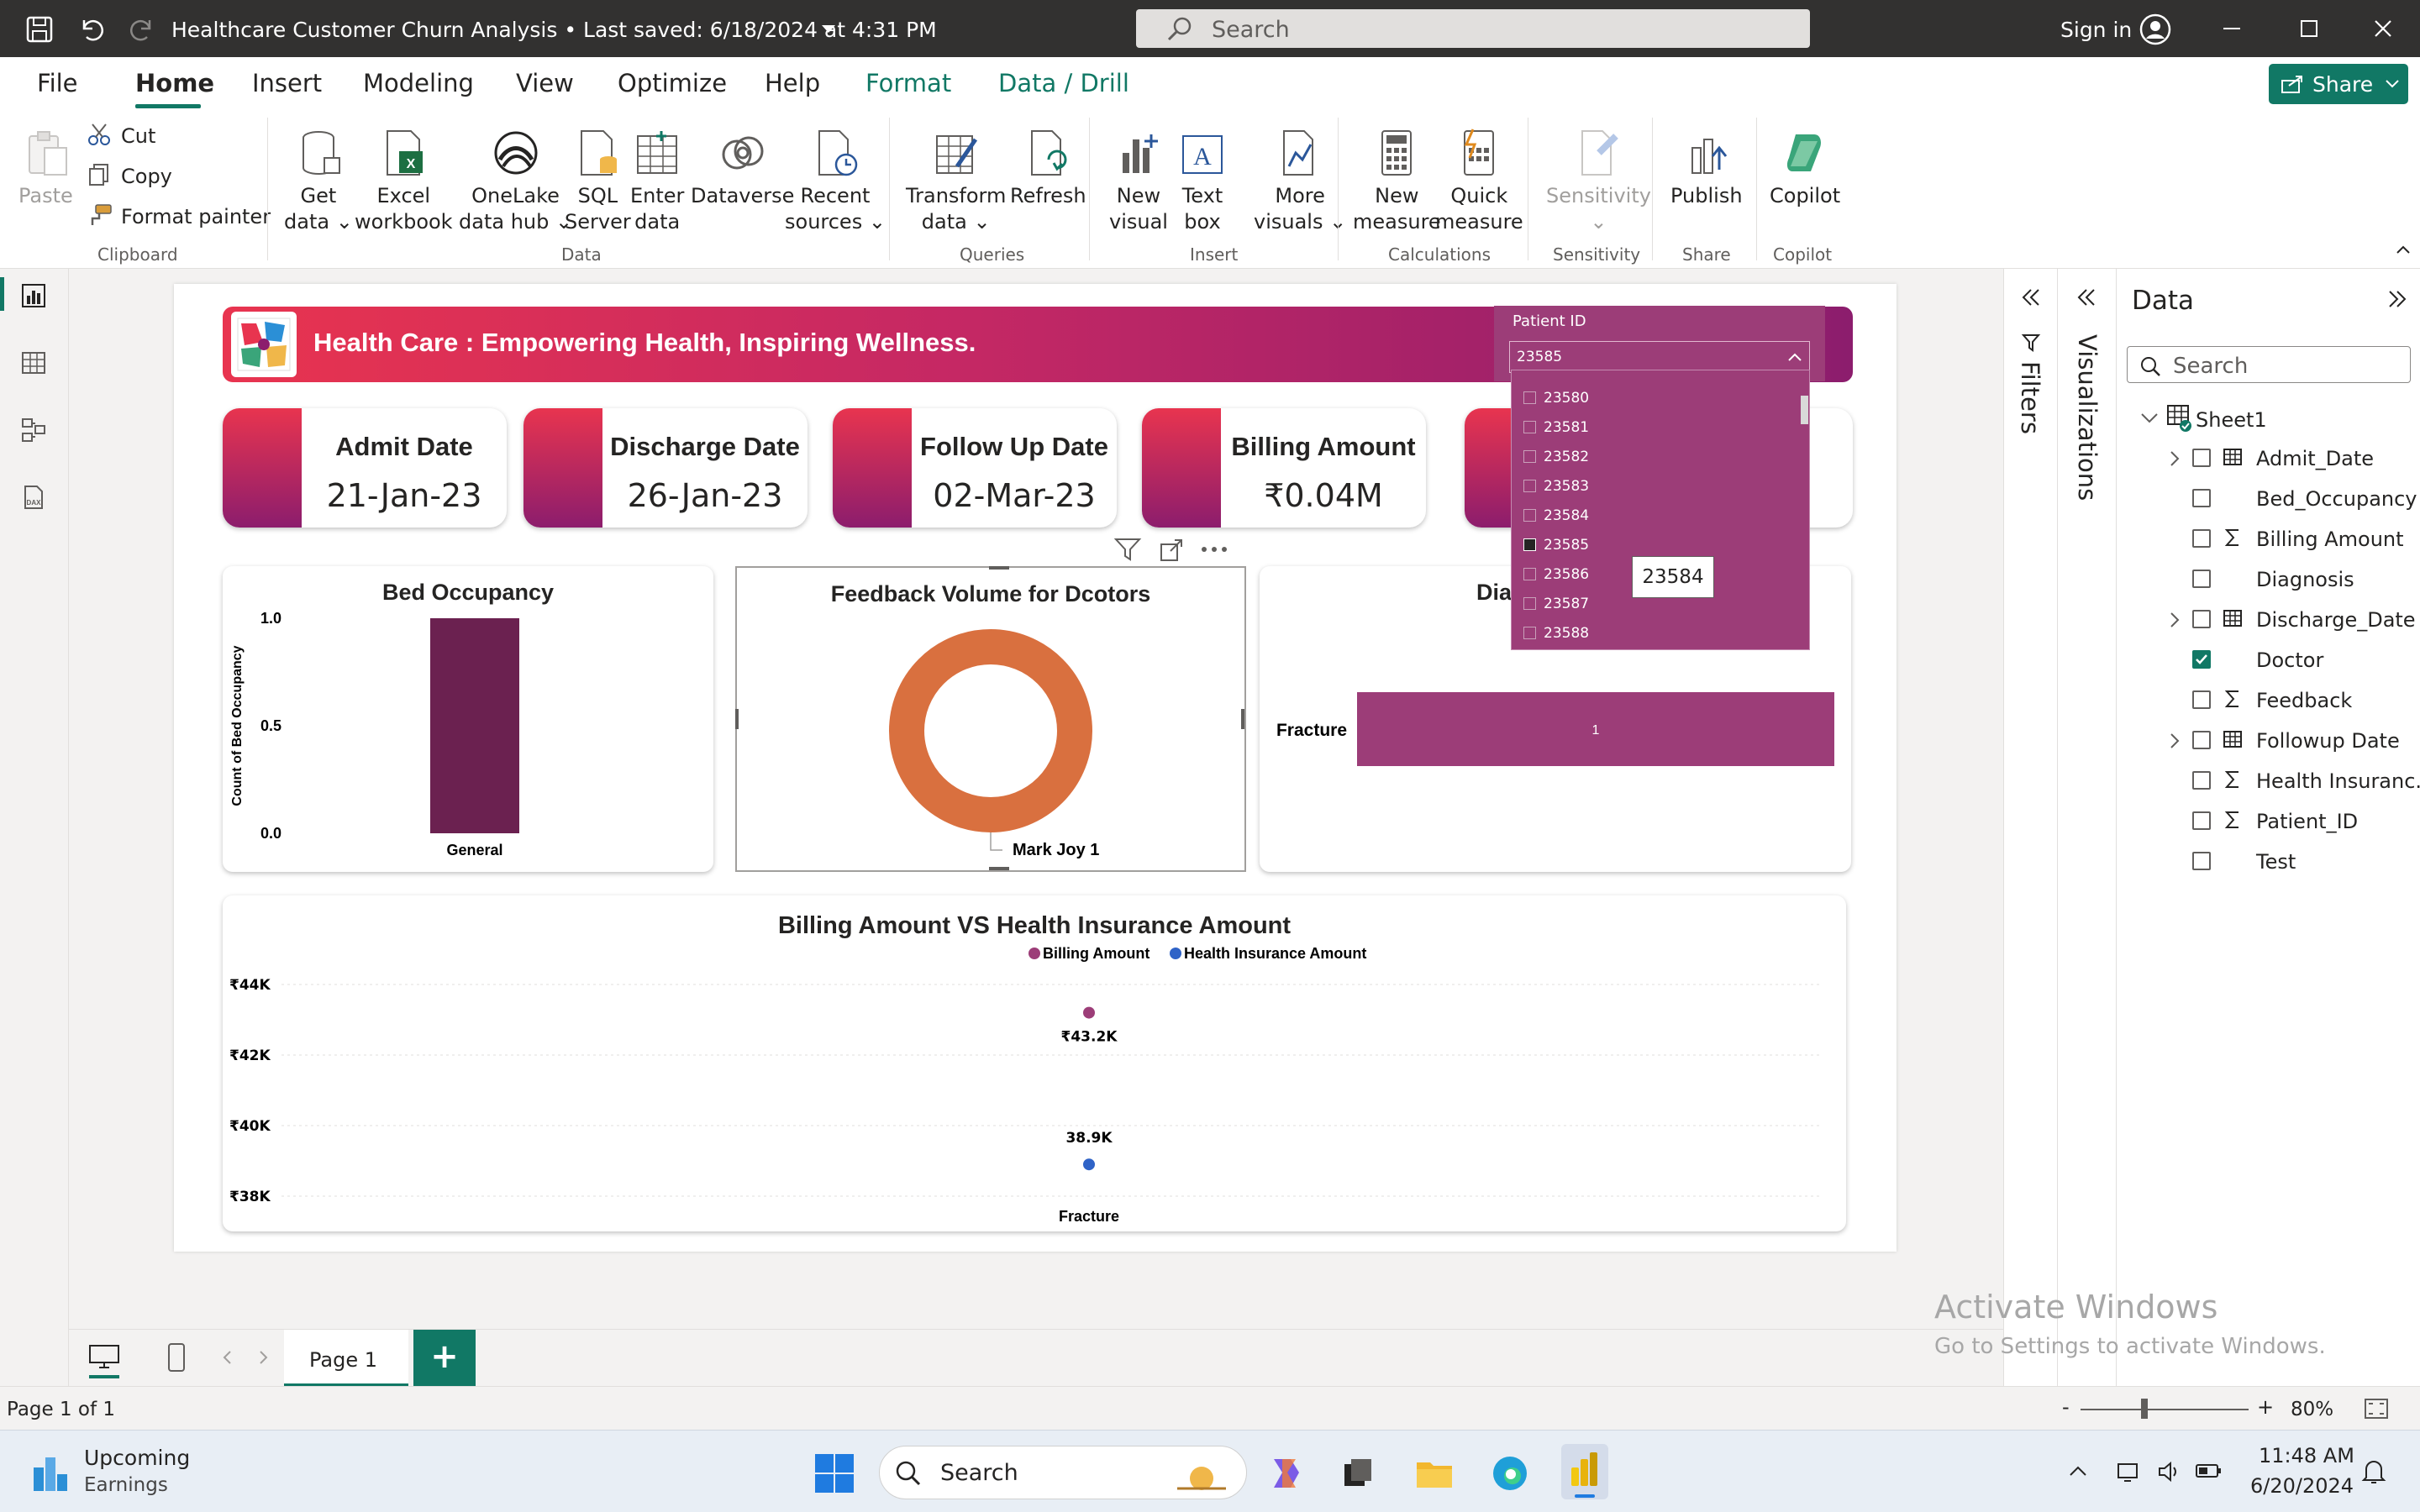  I want to click on collapse-ribbon-icon, so click(2403, 249).